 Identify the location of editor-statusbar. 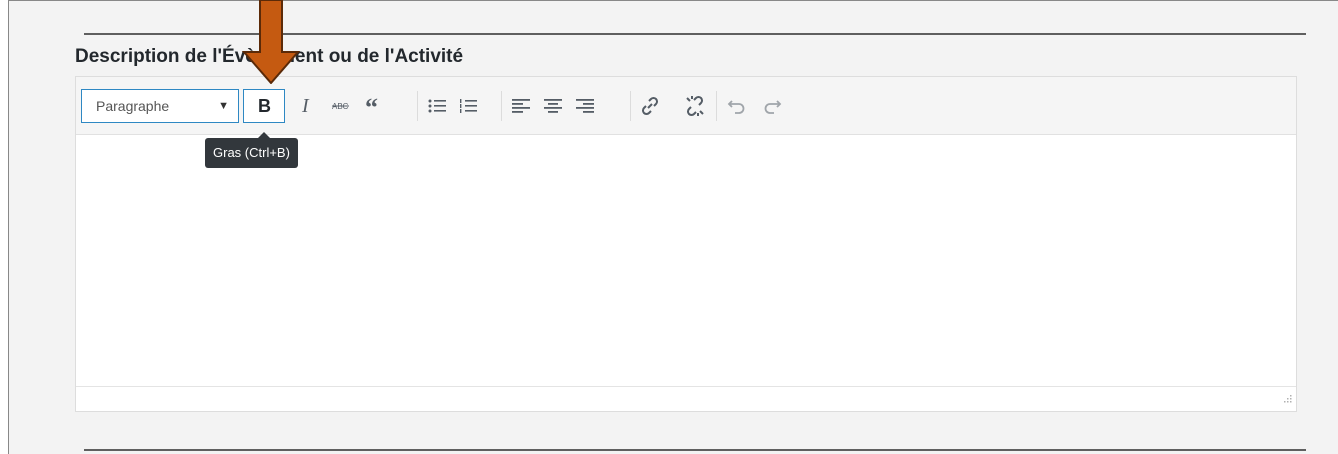
(686, 398).